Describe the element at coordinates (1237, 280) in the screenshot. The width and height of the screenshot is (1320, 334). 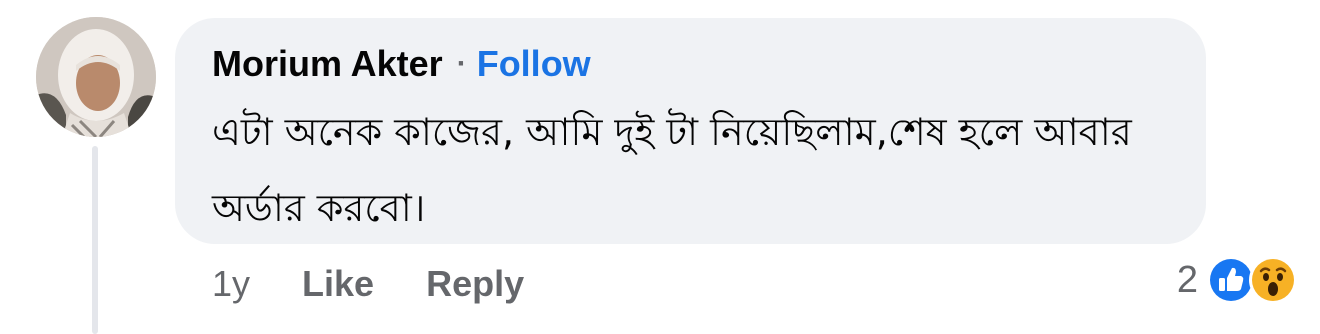
I see `reactions-summary: 2` at that location.